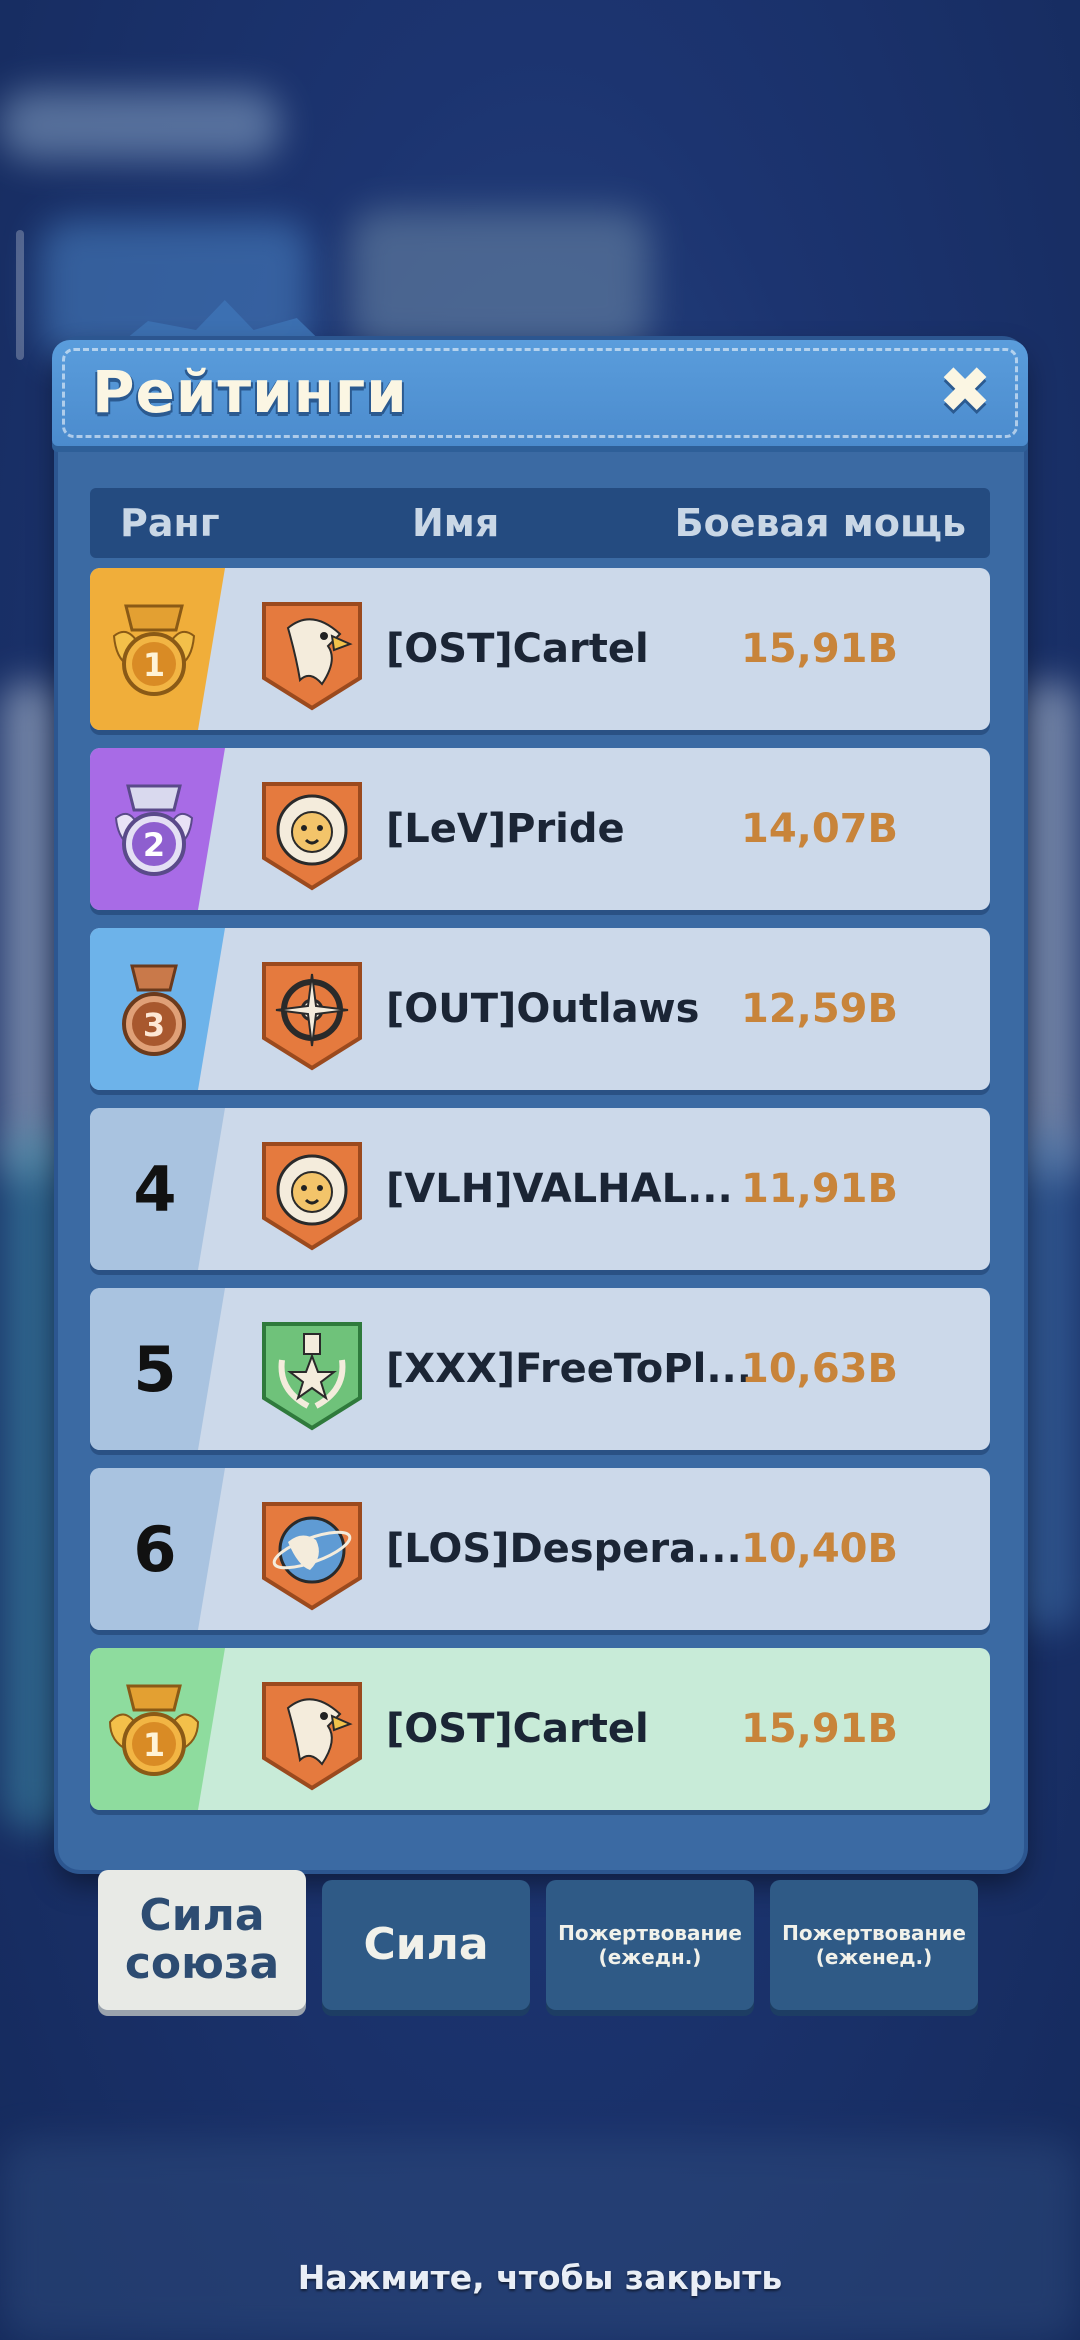 The width and height of the screenshot is (1080, 2340). Describe the element at coordinates (312, 1016) in the screenshot. I see `compass-emblem-icon` at that location.